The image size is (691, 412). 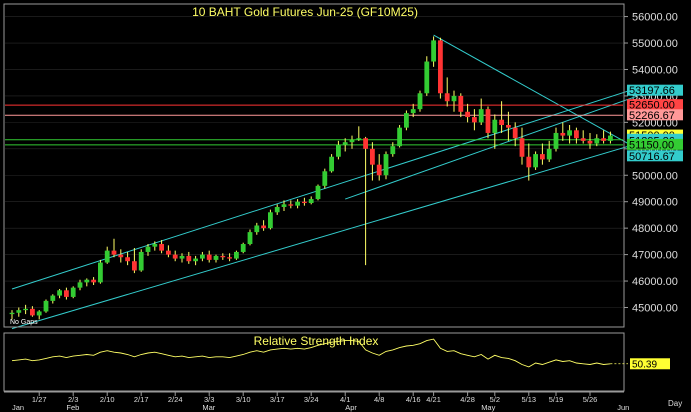 I want to click on chart-title: 10 BAHT Gold Futures Jun-25 (GF10M25), so click(x=305, y=12).